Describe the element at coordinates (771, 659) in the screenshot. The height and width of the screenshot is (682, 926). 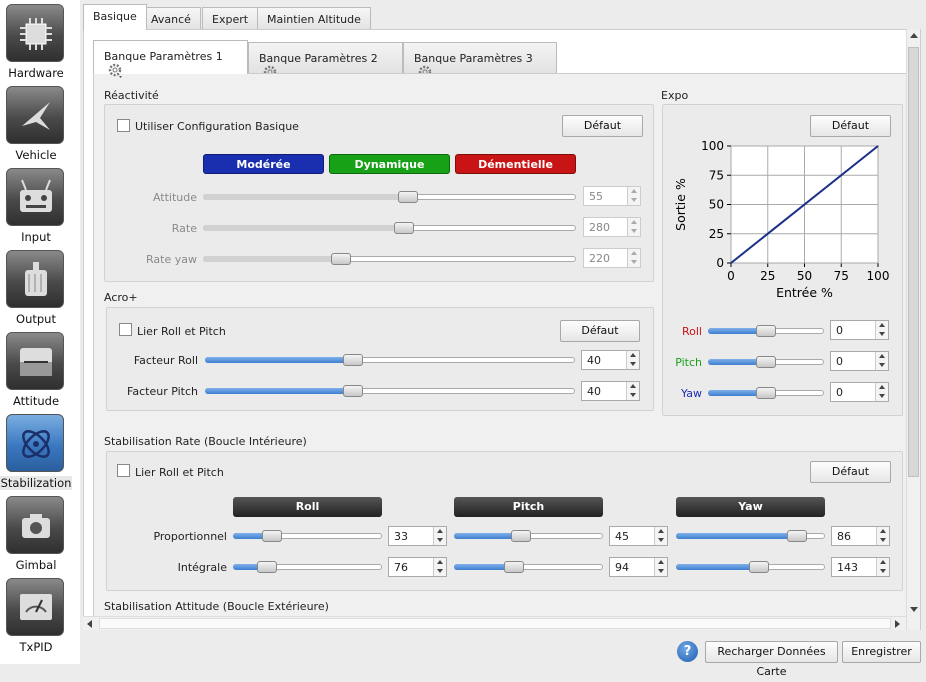
I see `reload-board-button: Recharger Données Carte` at that location.